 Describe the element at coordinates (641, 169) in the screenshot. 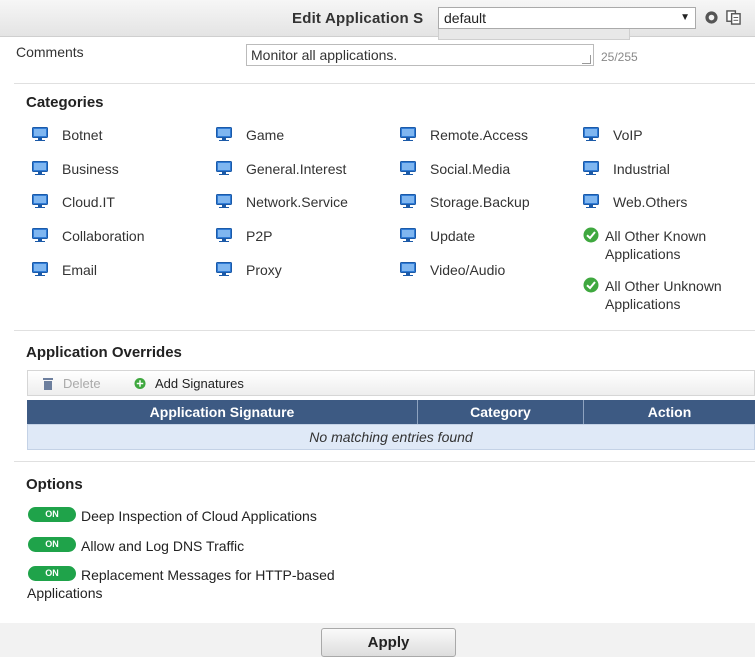

I see `category-label: Industrial` at that location.